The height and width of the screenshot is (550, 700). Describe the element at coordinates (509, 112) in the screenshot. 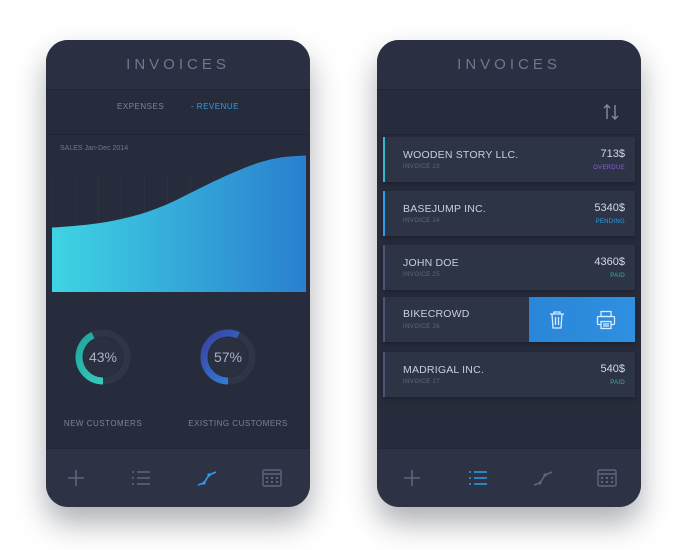

I see `toolbar` at that location.